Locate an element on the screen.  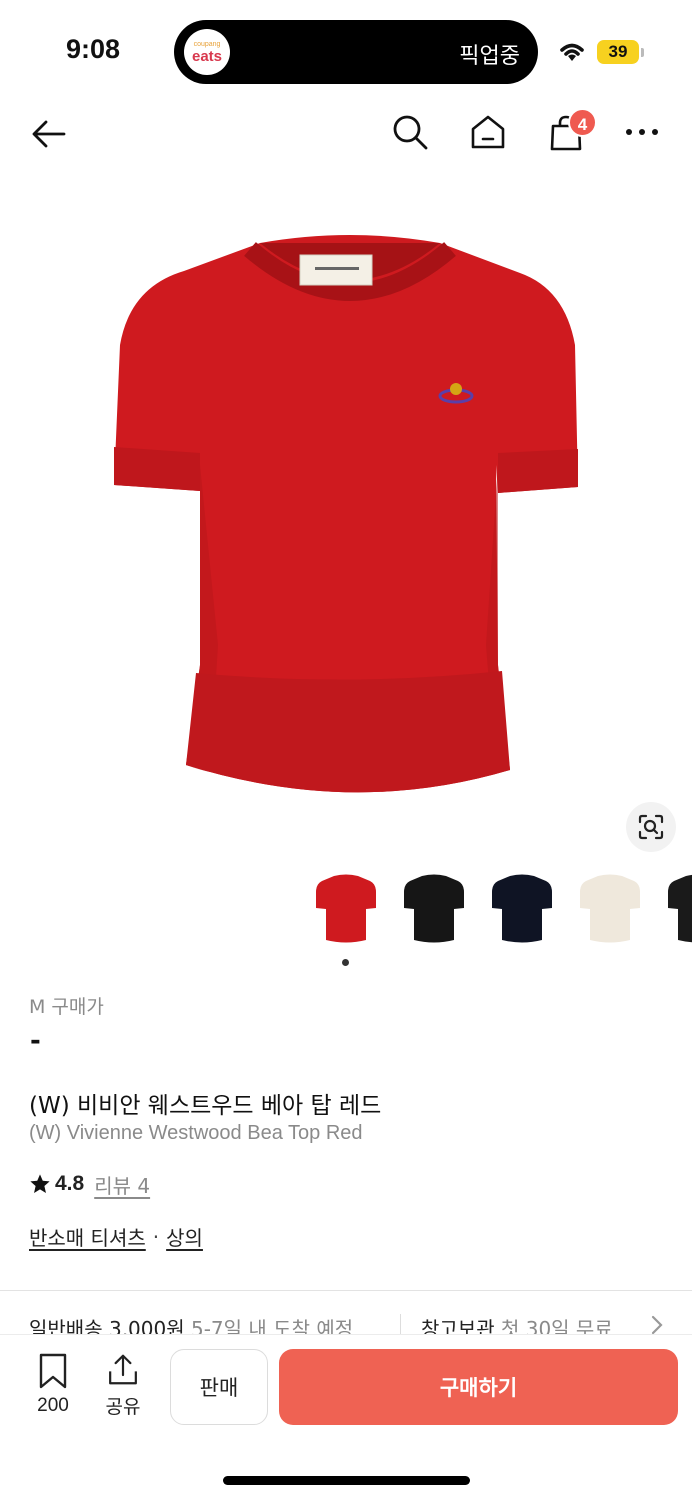
category-link-tops: 상의 is located at coordinates (184, 1236).